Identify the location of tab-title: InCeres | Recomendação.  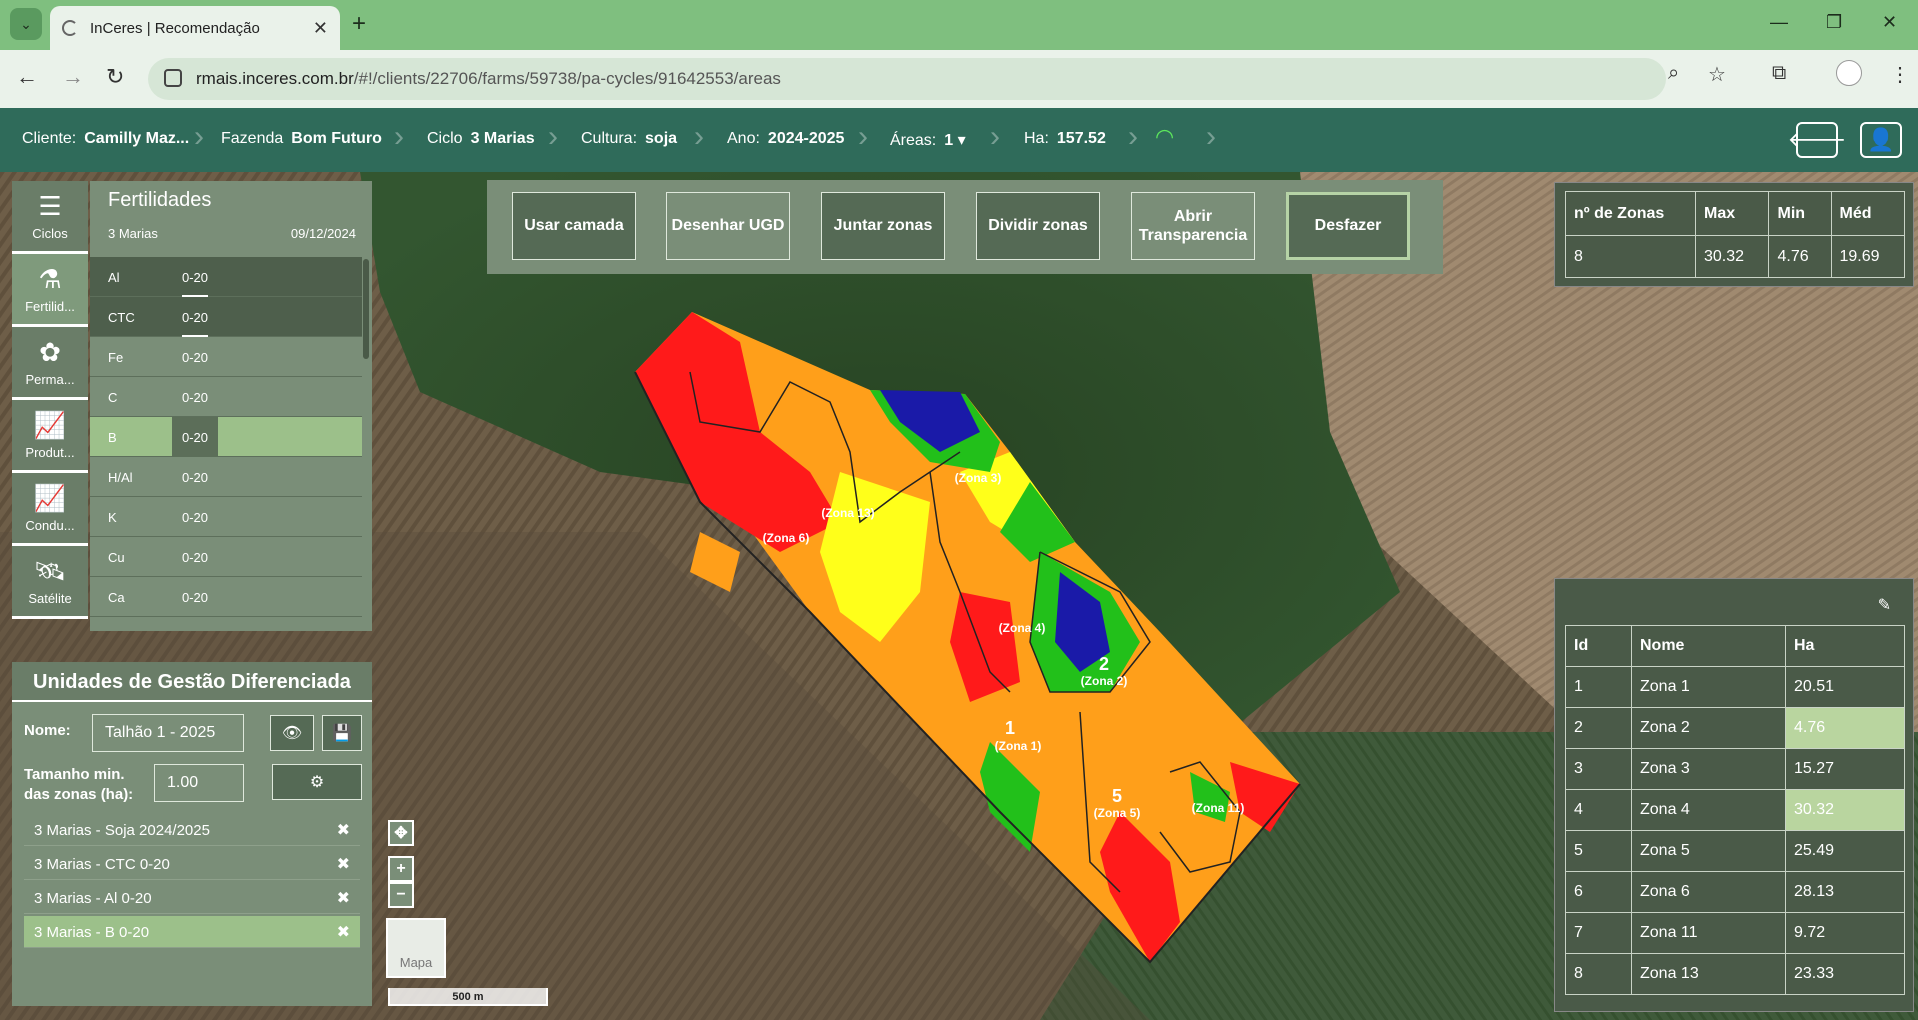
(175, 28).